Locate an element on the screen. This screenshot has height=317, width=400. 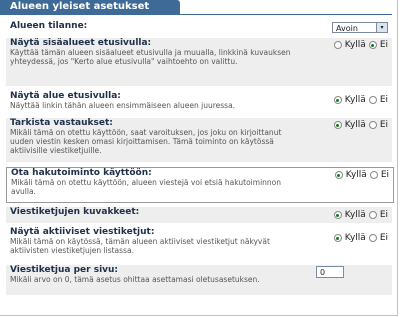
panel-title: Alueen yleiset asetukset is located at coordinates (90, 7).